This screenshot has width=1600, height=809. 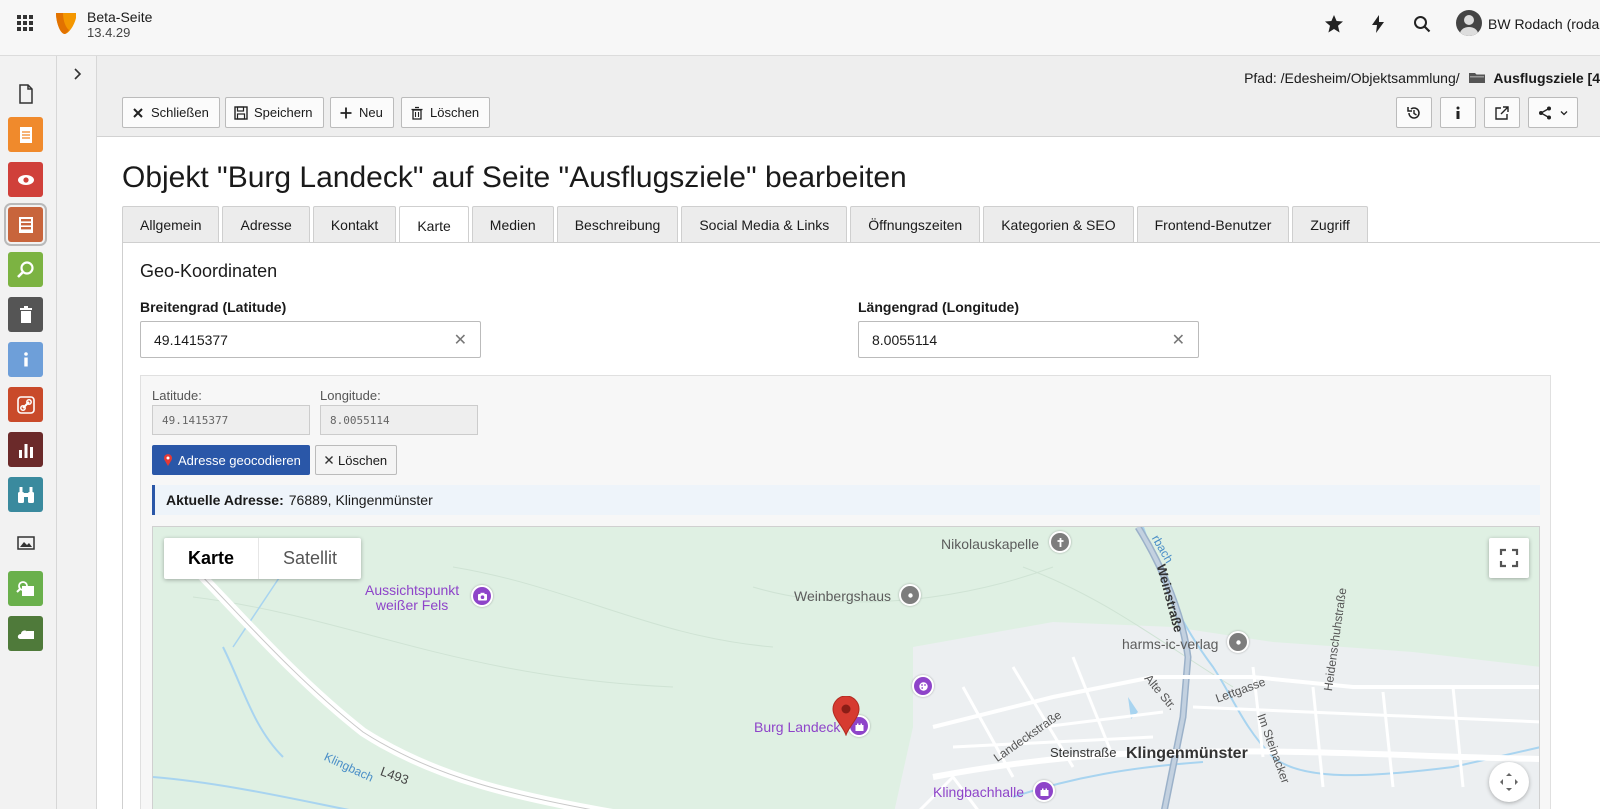 I want to click on delete-button: Löschen, so click(x=446, y=112).